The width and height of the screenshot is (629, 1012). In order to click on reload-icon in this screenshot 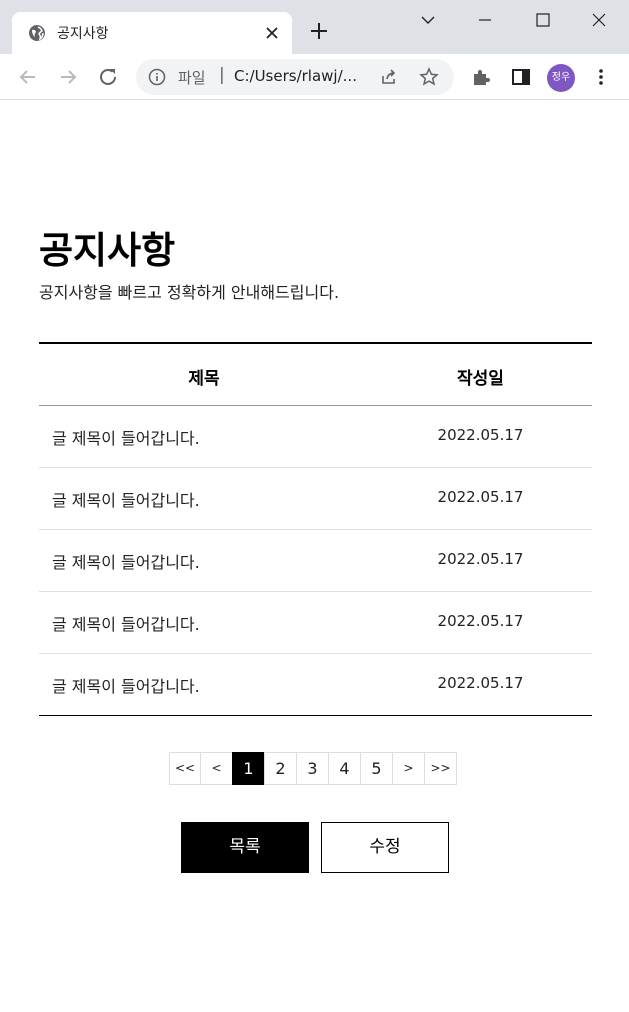, I will do `click(108, 77)`.